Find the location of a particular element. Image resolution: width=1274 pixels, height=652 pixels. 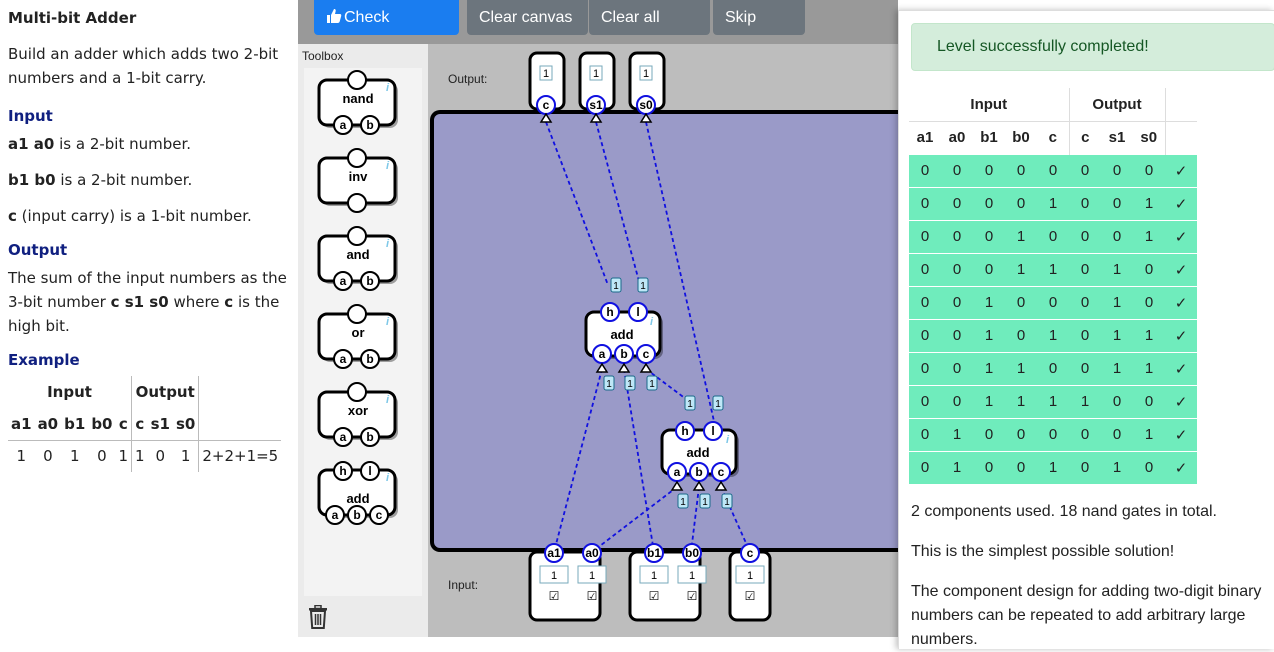

truth-col-6: s1 is located at coordinates (1117, 137).